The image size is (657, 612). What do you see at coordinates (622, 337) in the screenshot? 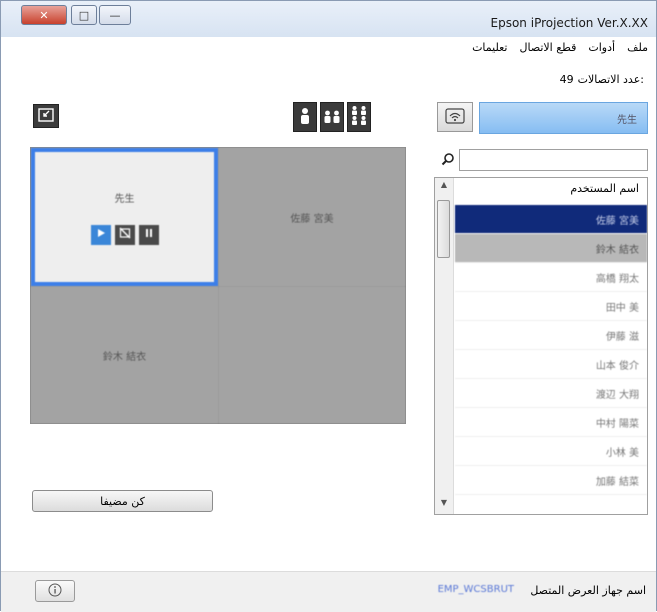
I see `list-item-name: 伊藤 滋` at bounding box center [622, 337].